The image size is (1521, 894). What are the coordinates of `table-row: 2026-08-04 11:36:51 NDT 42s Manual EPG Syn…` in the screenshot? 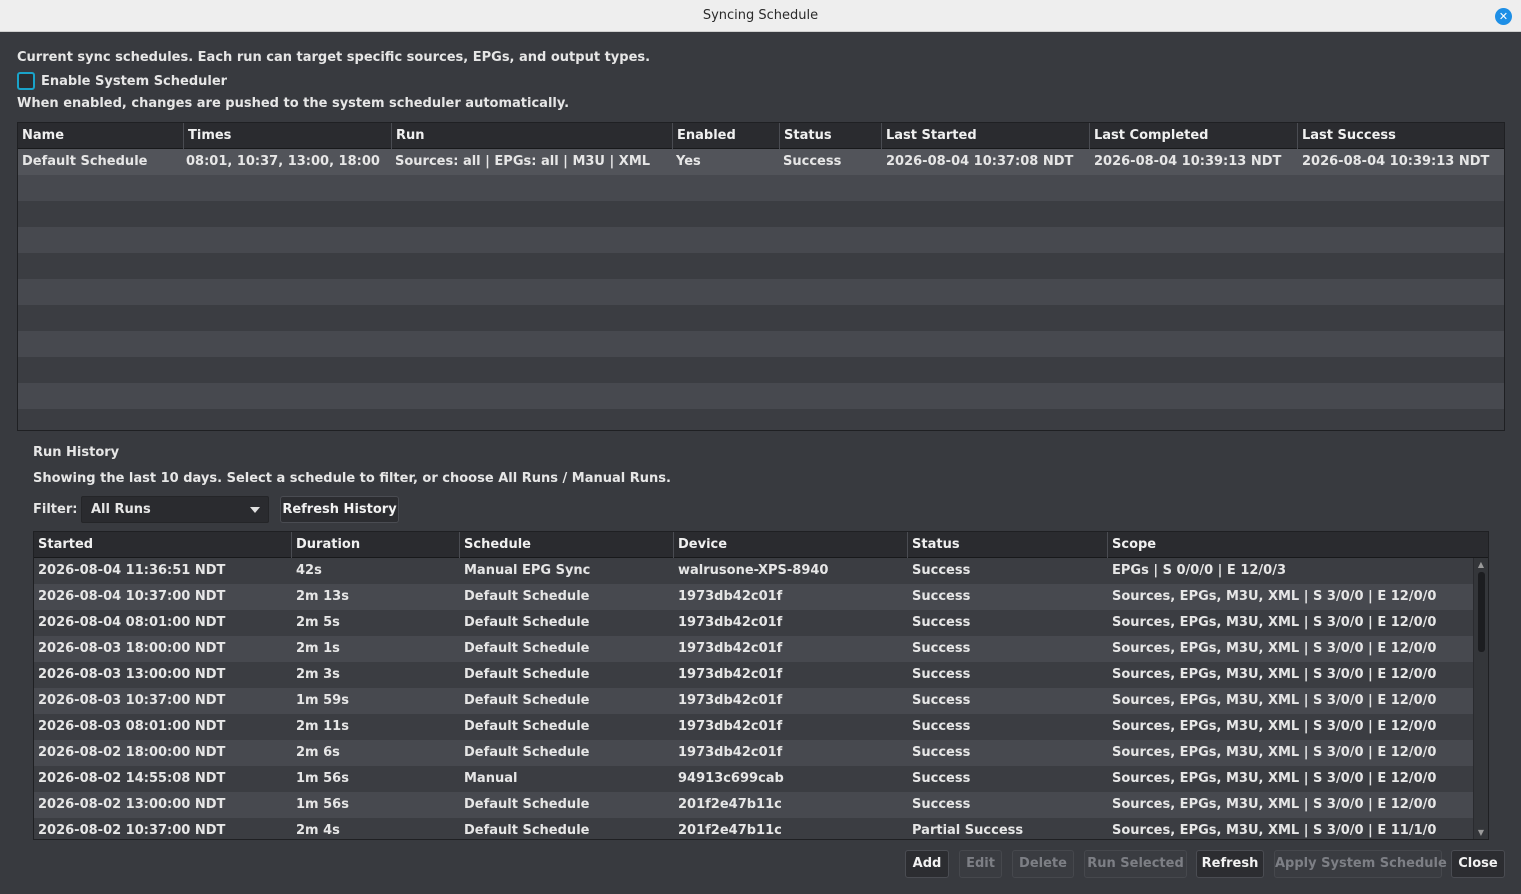 It's located at (754, 571).